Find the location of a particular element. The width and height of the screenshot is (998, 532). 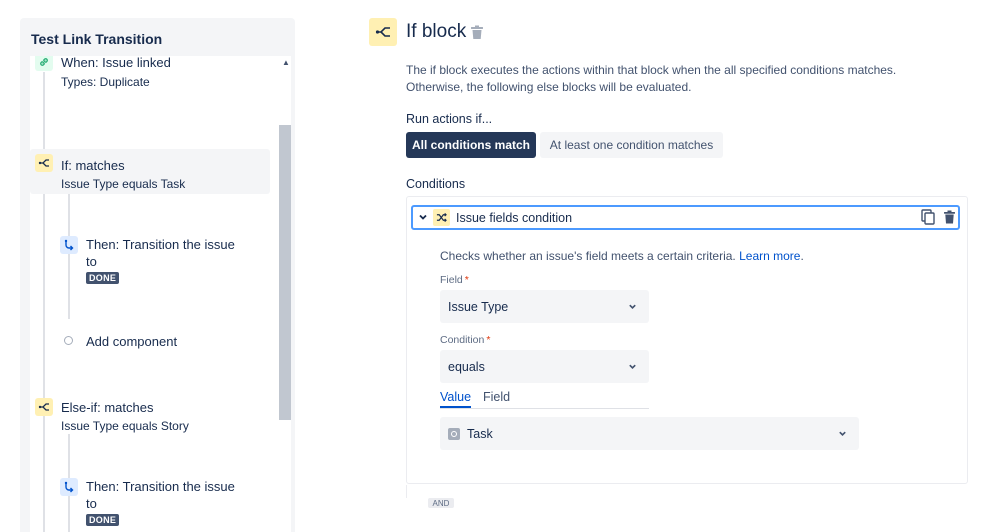

else-if-node: Else-if: matches Issue Type equals Story is located at coordinates (150, 417).